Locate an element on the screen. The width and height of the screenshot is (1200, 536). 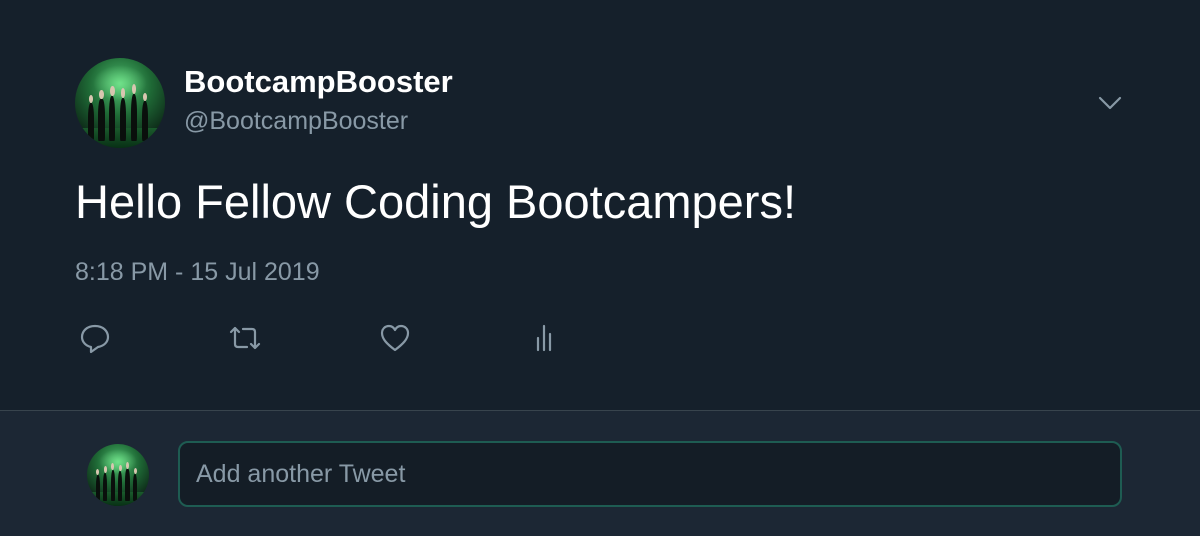
user-handle: @BootcampBooster is located at coordinates (296, 121).